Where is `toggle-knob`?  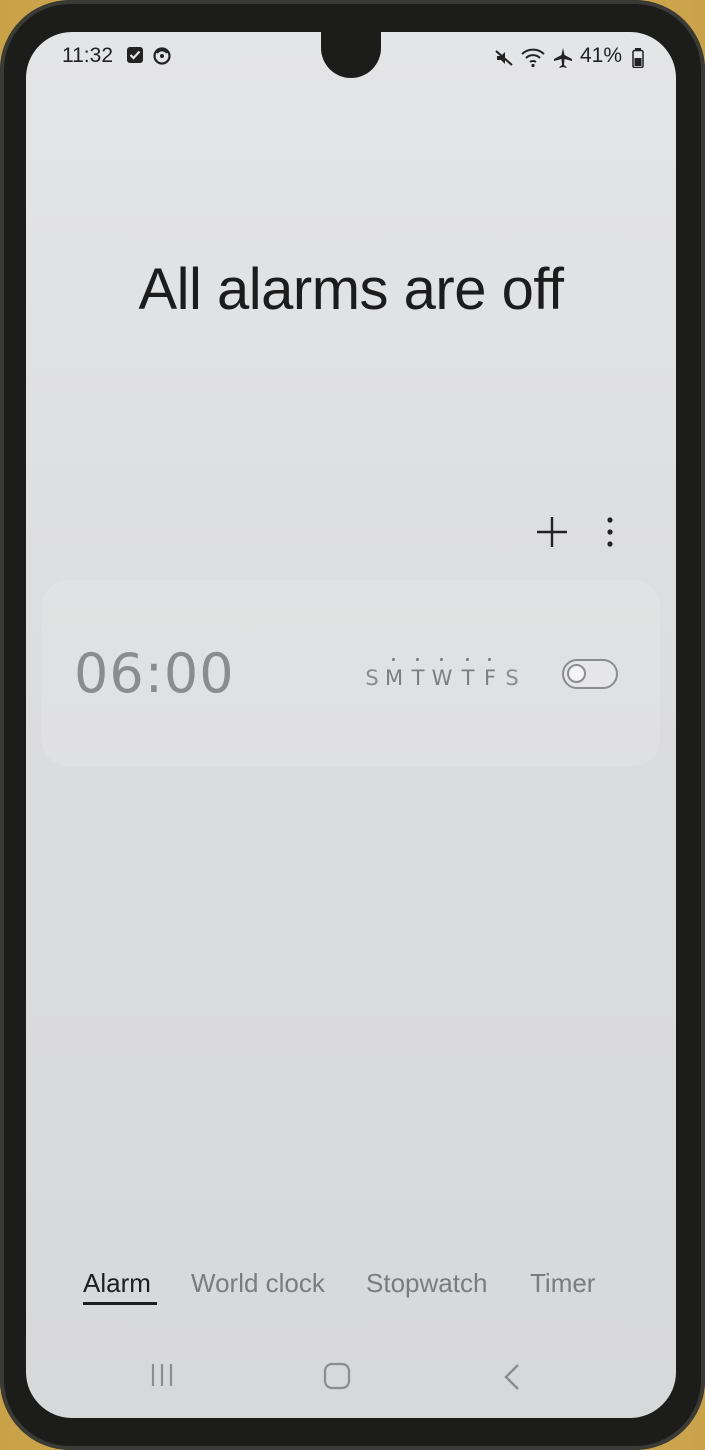 toggle-knob is located at coordinates (576, 673).